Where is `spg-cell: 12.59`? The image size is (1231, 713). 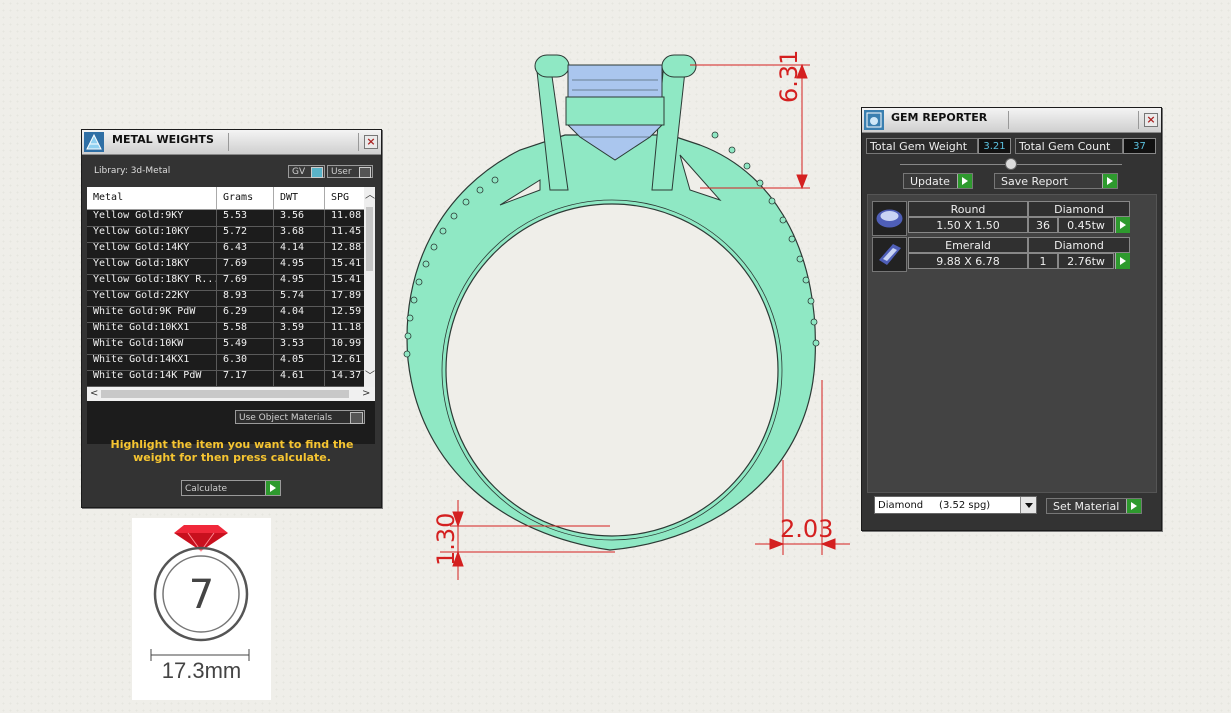
spg-cell: 12.59 is located at coordinates (346, 311).